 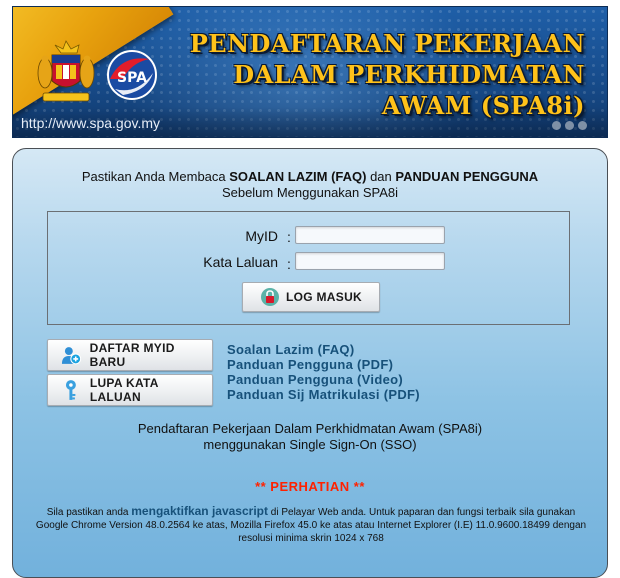 I want to click on myid-label: MyID, so click(x=261, y=236).